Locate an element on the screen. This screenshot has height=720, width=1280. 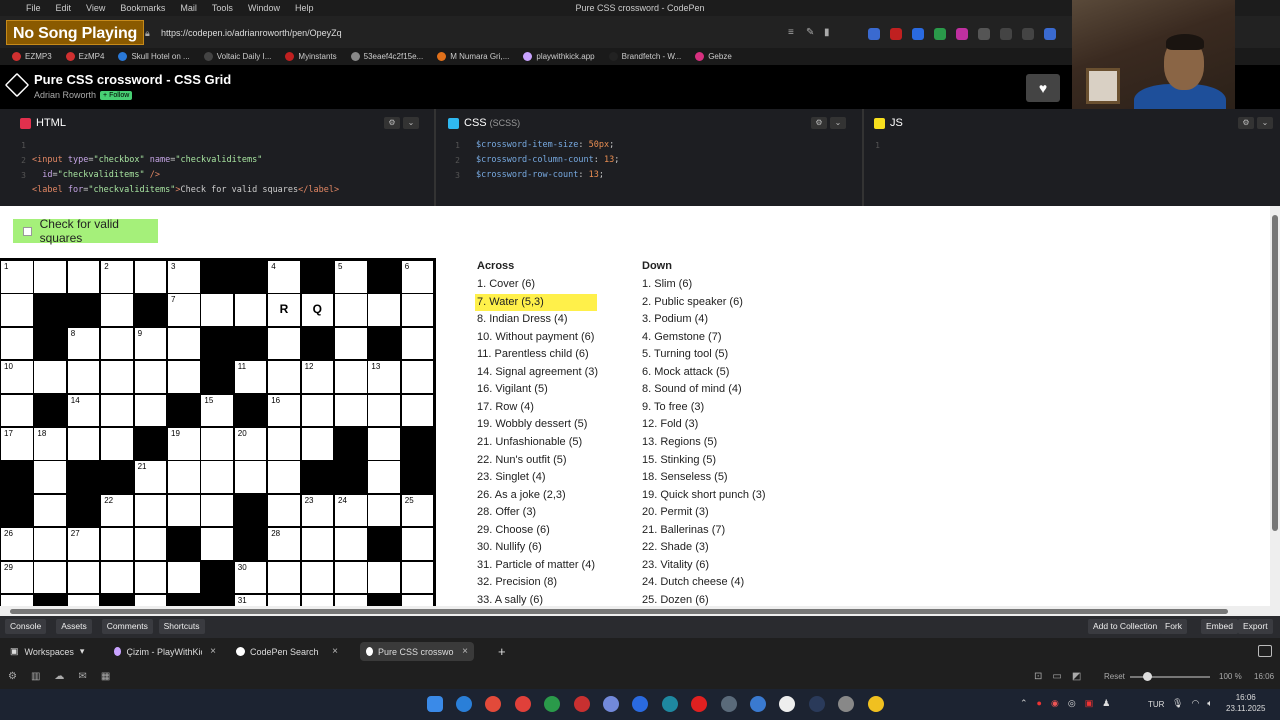
chevron-up-icon: ⌃ is located at coordinates (1024, 703).